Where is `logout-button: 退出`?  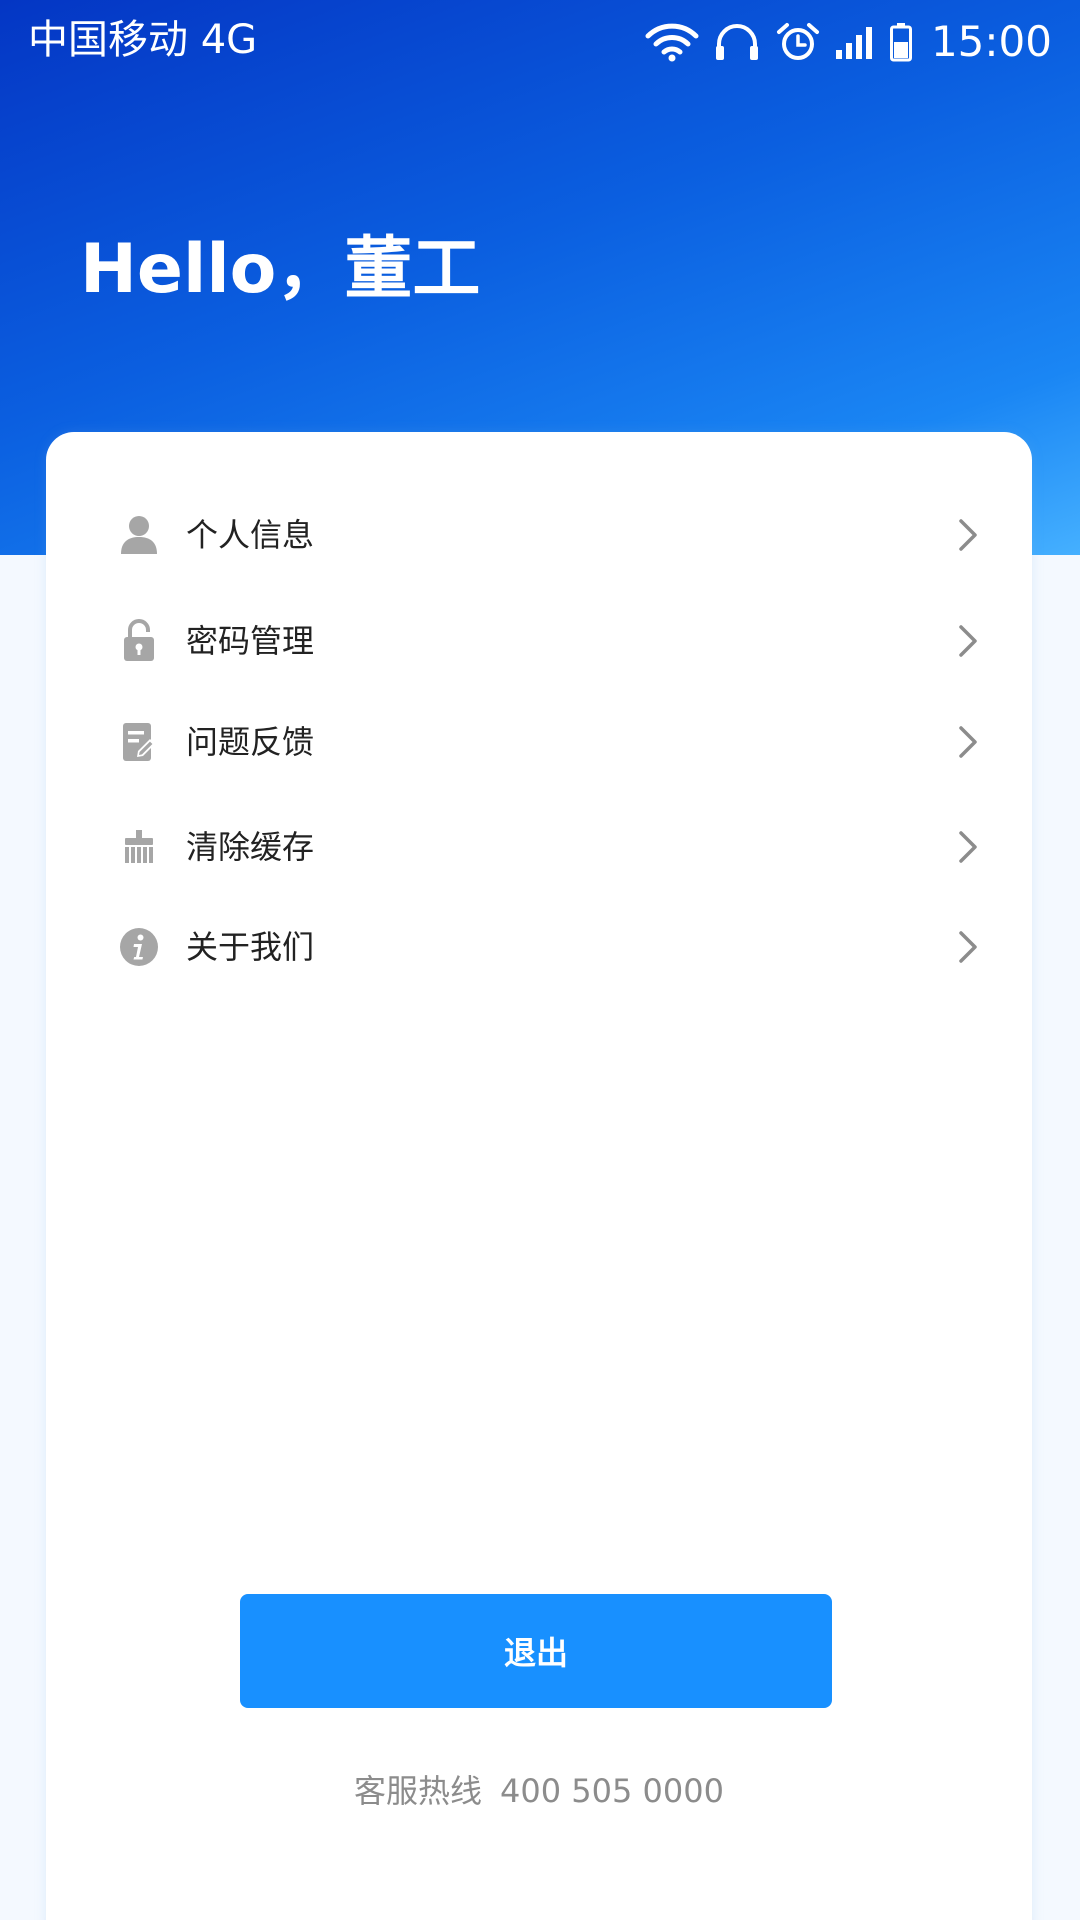 logout-button: 退出 is located at coordinates (536, 1651).